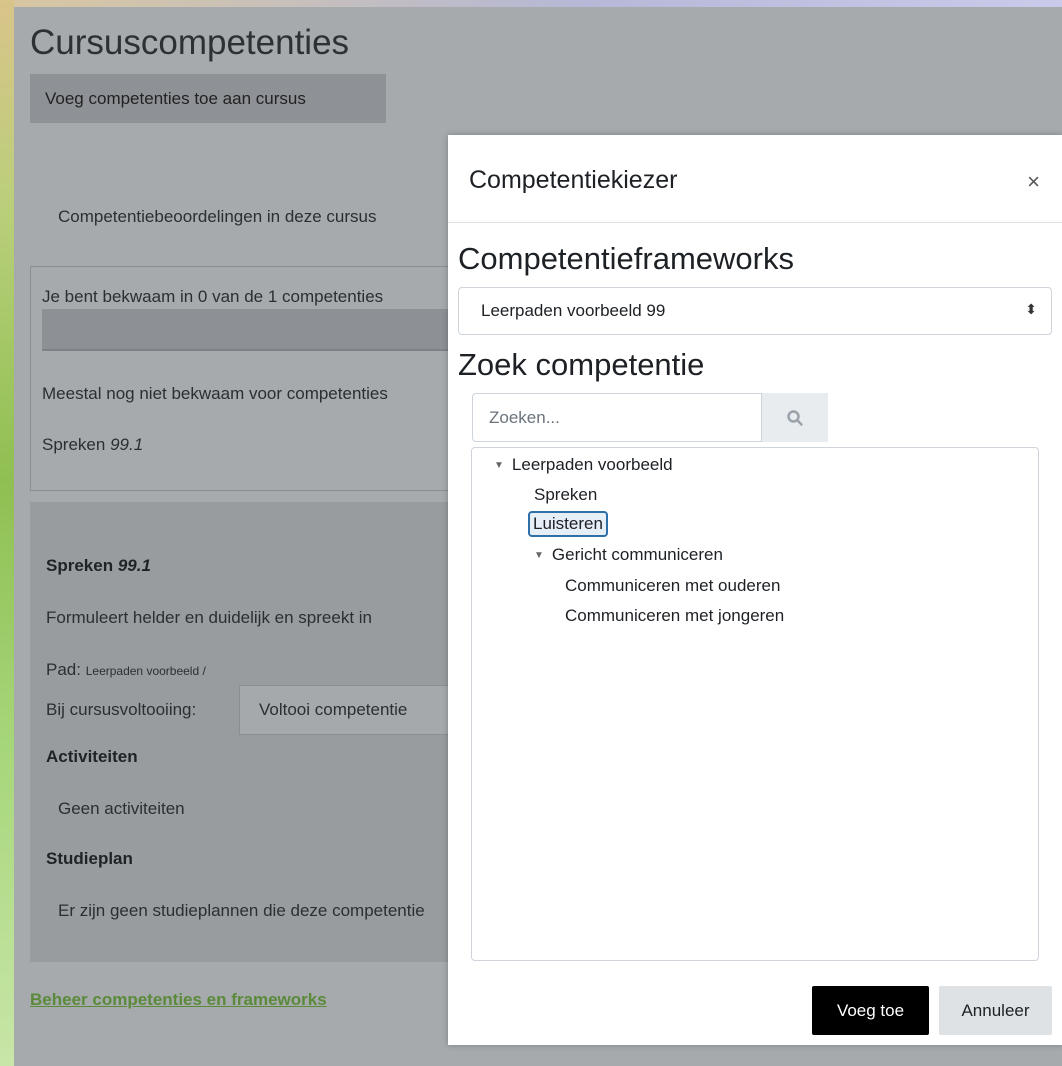 The height and width of the screenshot is (1066, 1062). What do you see at coordinates (80, 565) in the screenshot?
I see `competency-title-name: Spreken` at bounding box center [80, 565].